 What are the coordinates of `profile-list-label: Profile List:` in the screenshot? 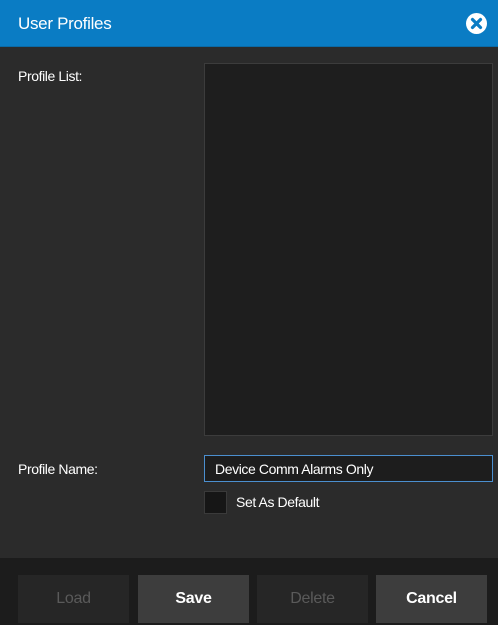 It's located at (50, 76).